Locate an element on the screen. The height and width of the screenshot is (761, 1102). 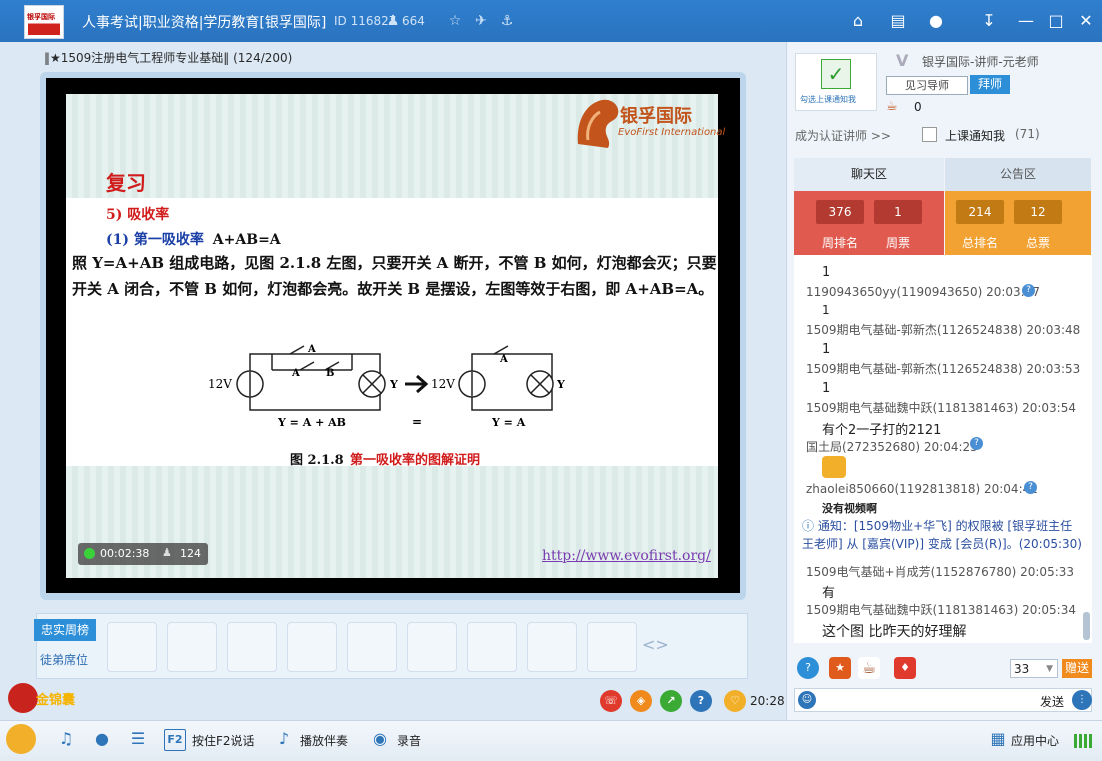
lion-logo-icon is located at coordinates (598, 123).